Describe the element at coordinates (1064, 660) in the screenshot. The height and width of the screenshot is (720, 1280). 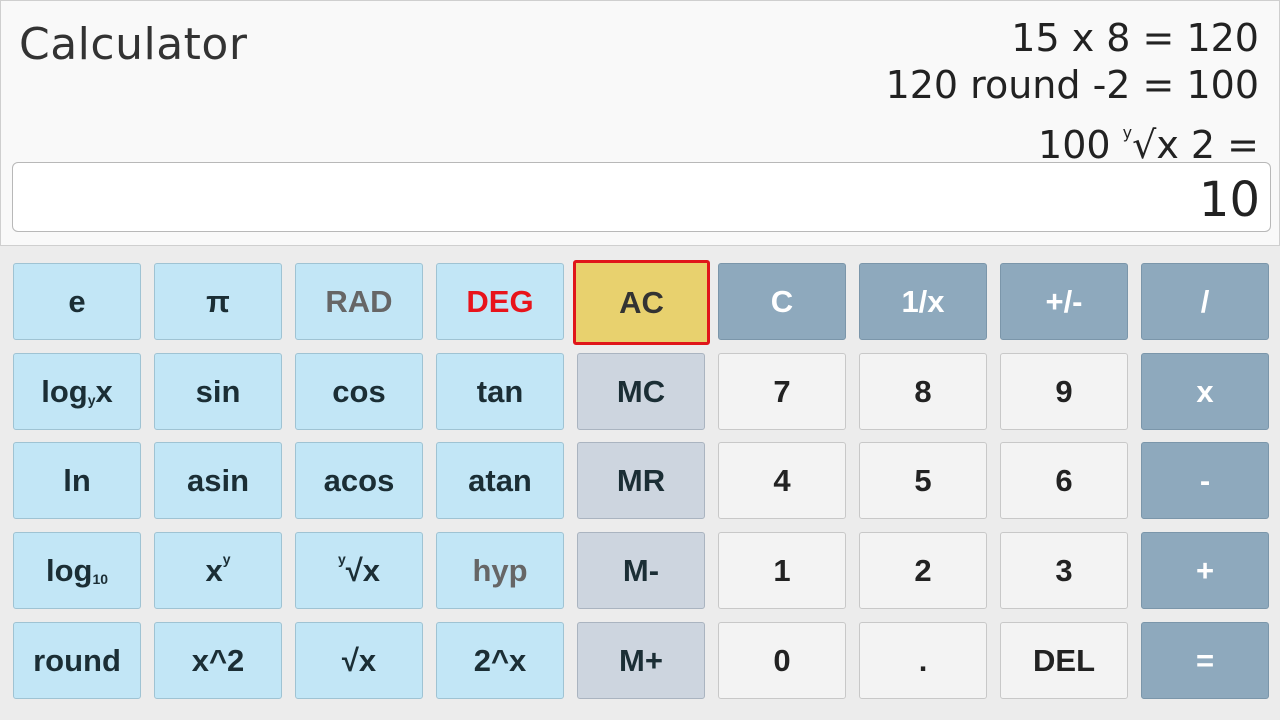
I see `delete-button: DEL` at that location.